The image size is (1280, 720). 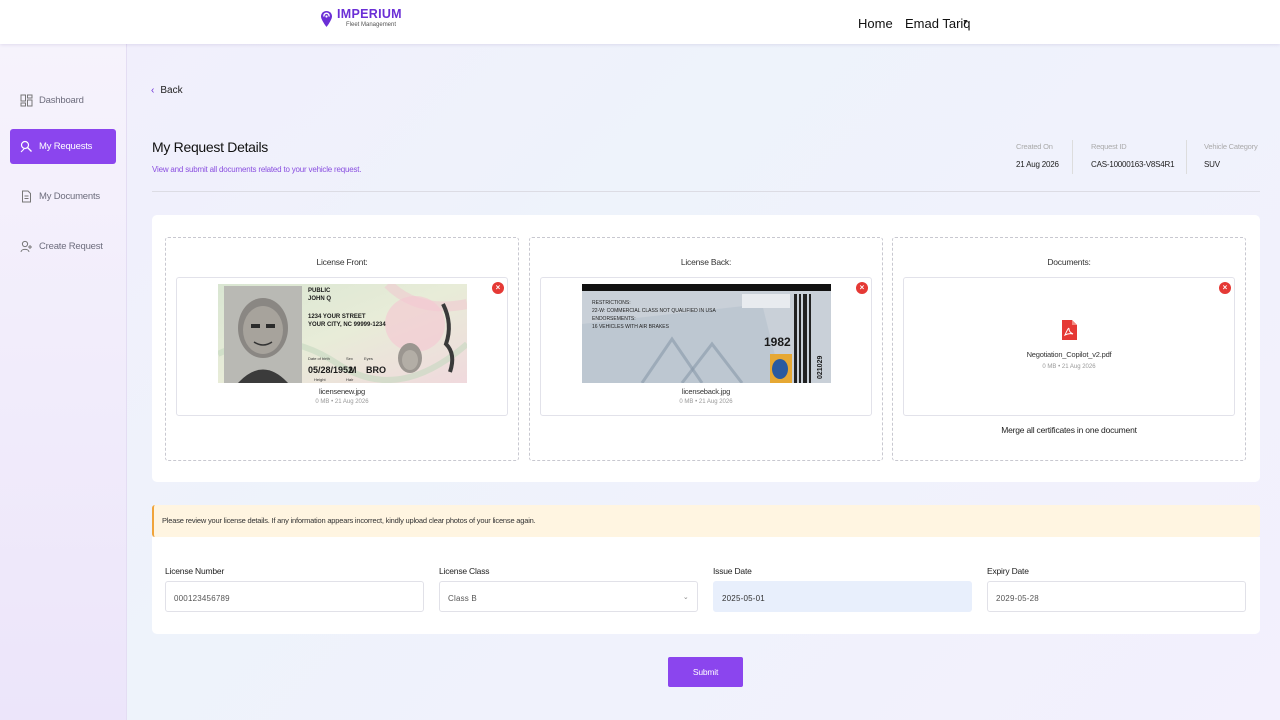 I want to click on license-first-name: JOHN Q, so click(x=319, y=299).